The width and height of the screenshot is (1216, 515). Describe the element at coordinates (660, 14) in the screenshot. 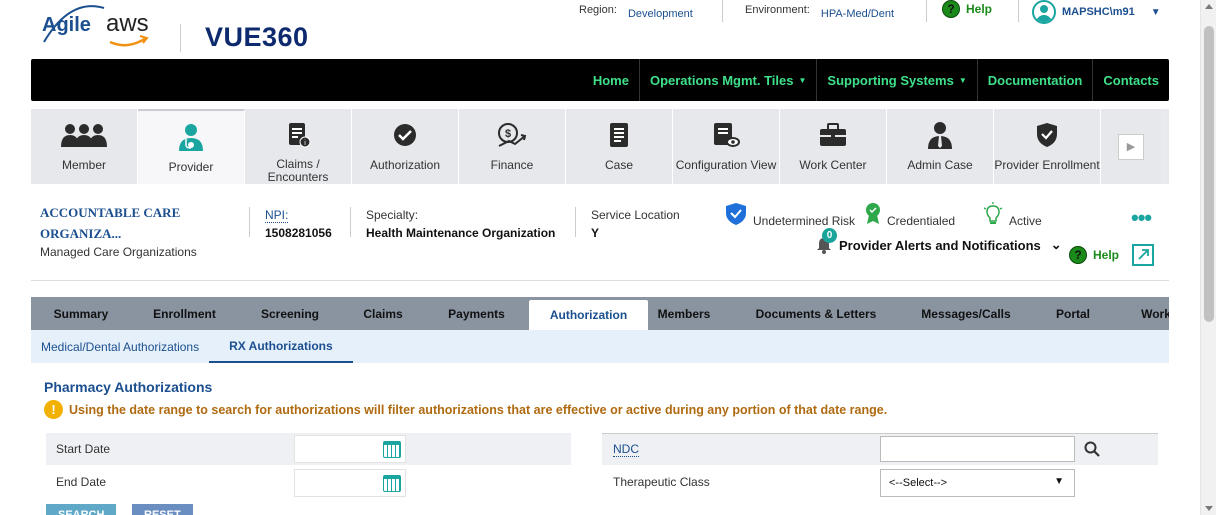

I see `region-value: Development` at that location.